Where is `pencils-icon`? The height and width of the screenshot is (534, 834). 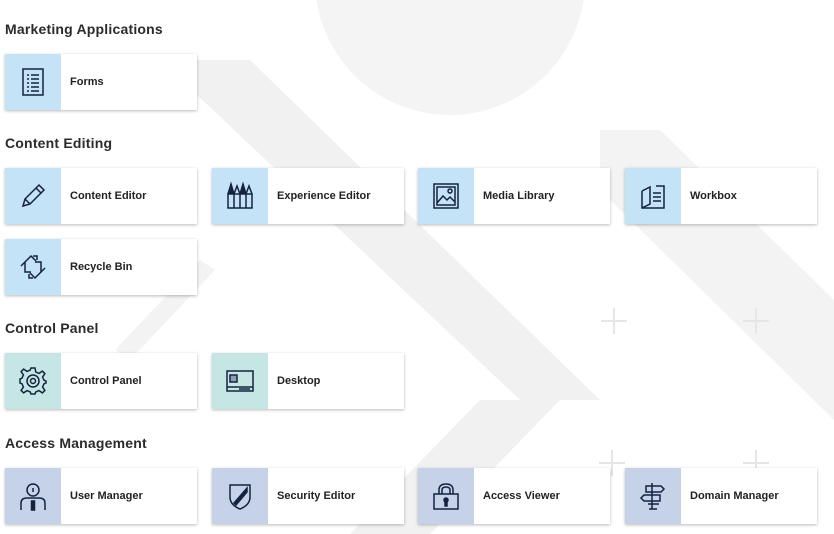
pencils-icon is located at coordinates (240, 195).